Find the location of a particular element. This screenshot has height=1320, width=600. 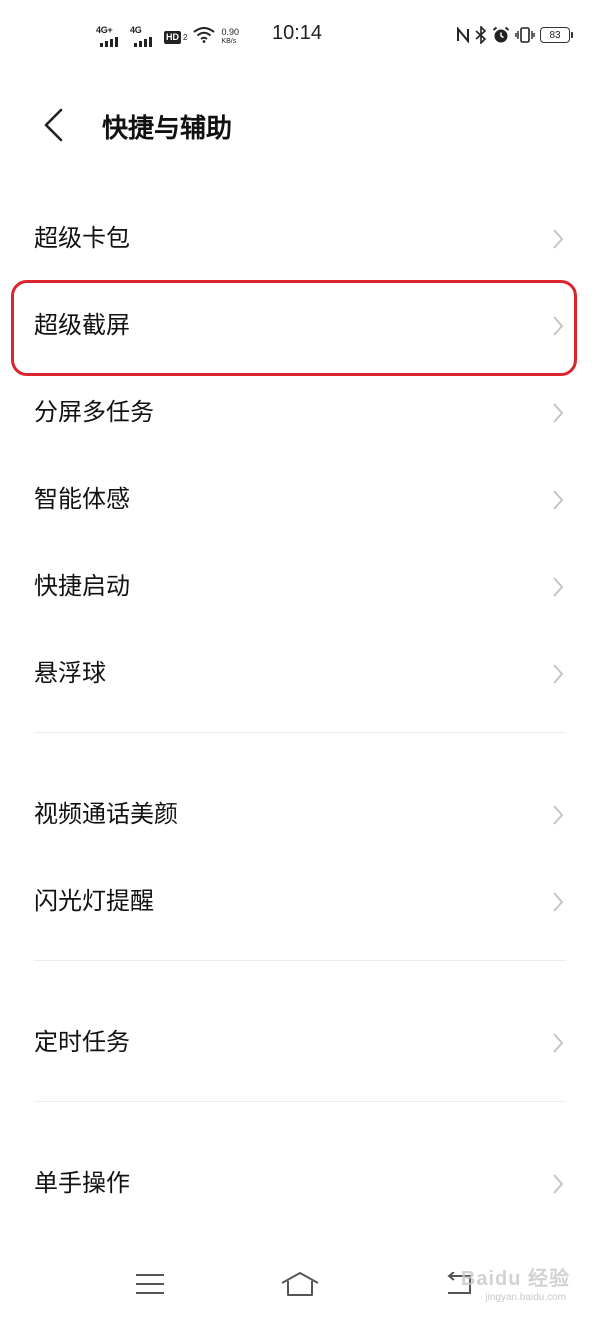

nfc-icon is located at coordinates (463, 35).